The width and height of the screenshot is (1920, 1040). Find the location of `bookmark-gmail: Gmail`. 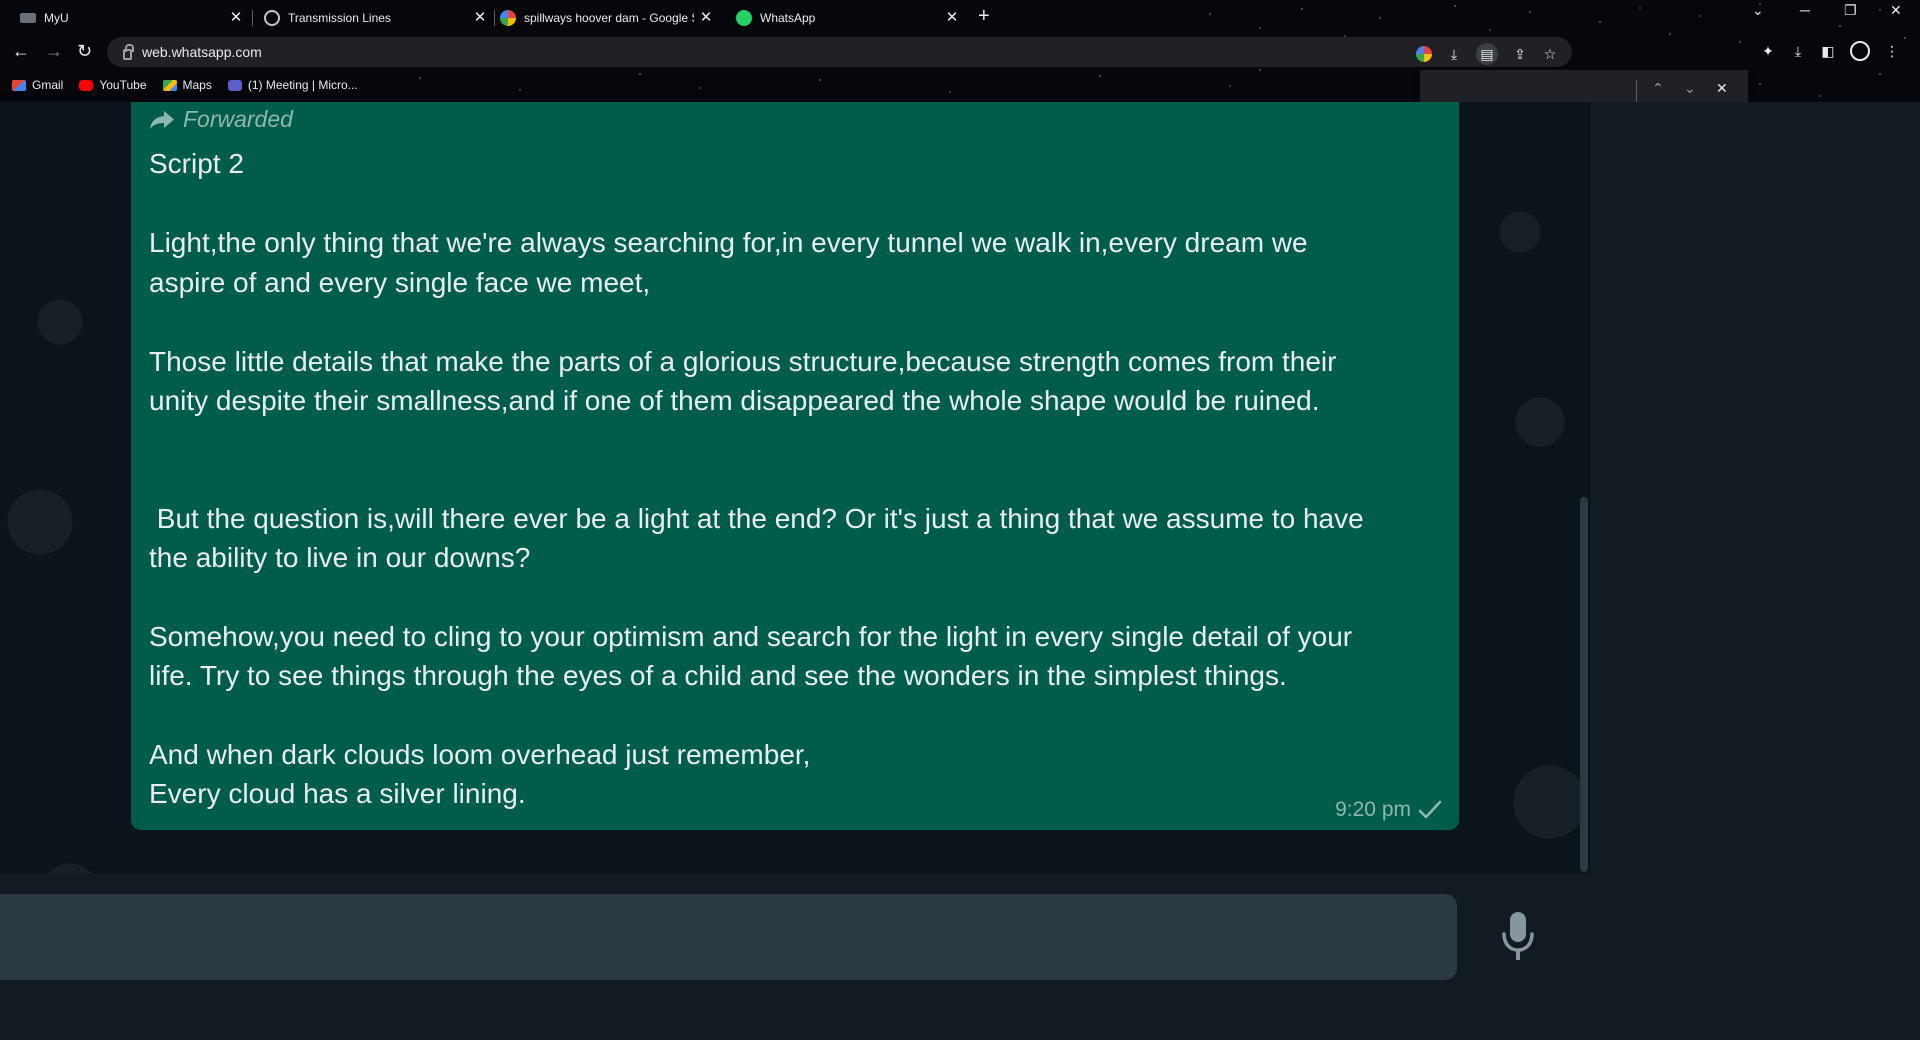

bookmark-gmail: Gmail is located at coordinates (37, 85).